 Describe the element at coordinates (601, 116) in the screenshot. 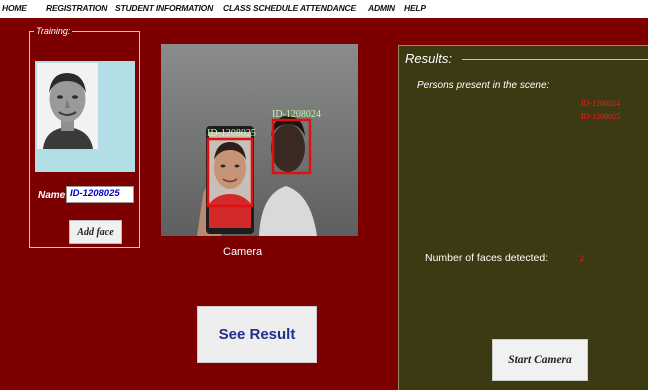

I see `present-id-2: ID-1208025` at that location.